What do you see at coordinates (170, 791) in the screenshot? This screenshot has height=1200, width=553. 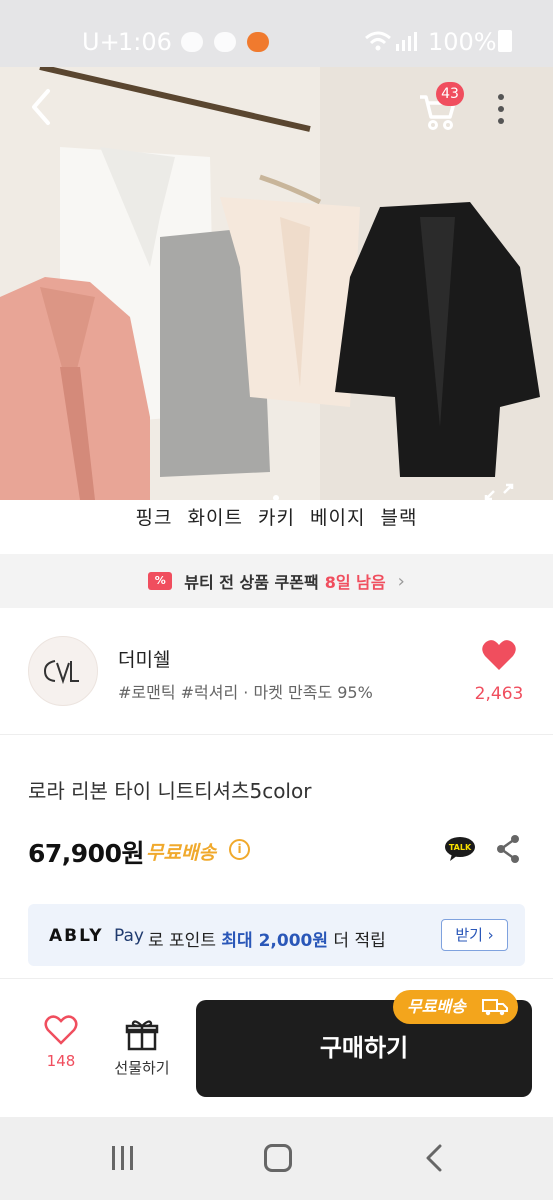 I see `product-title: 로라 리본 타이 니트티셔츠5color` at bounding box center [170, 791].